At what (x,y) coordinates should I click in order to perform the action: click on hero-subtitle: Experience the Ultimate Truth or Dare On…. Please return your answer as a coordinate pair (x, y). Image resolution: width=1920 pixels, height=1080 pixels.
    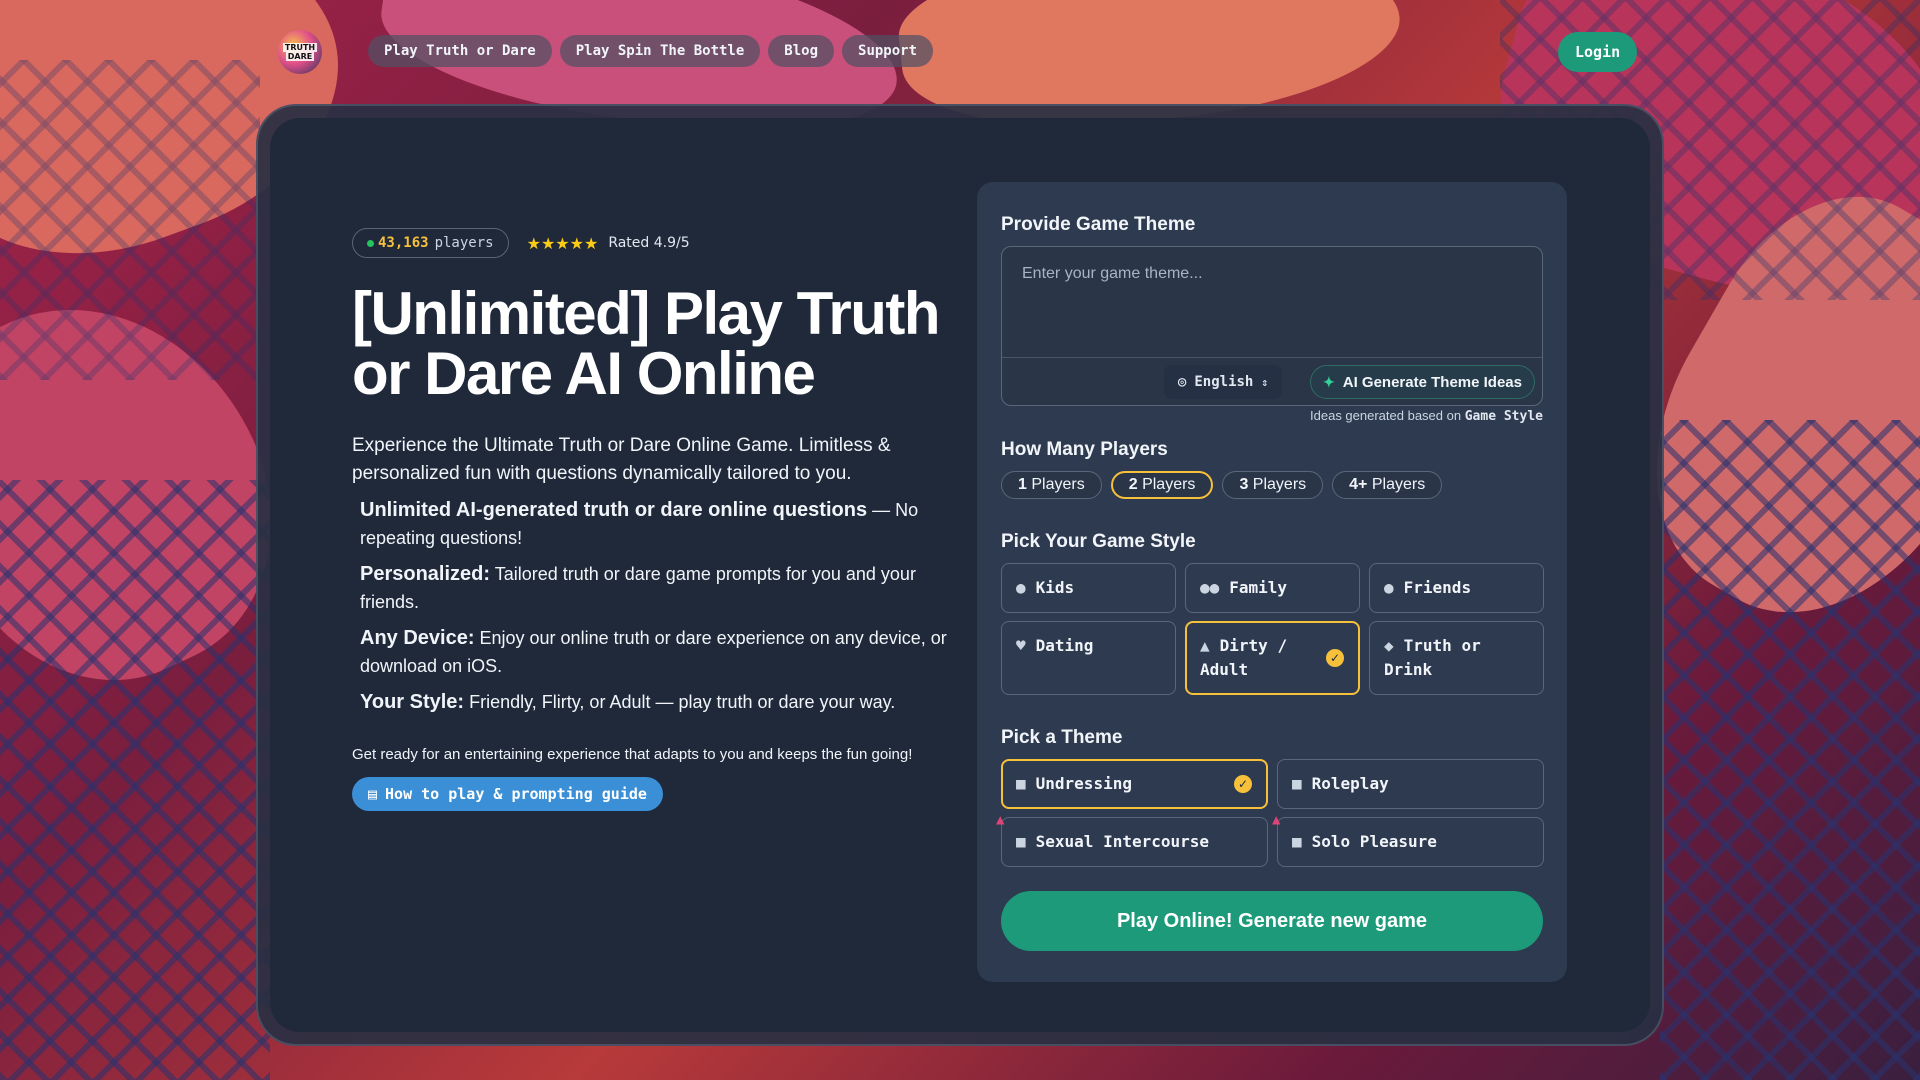
    Looking at the image, I should click on (621, 459).